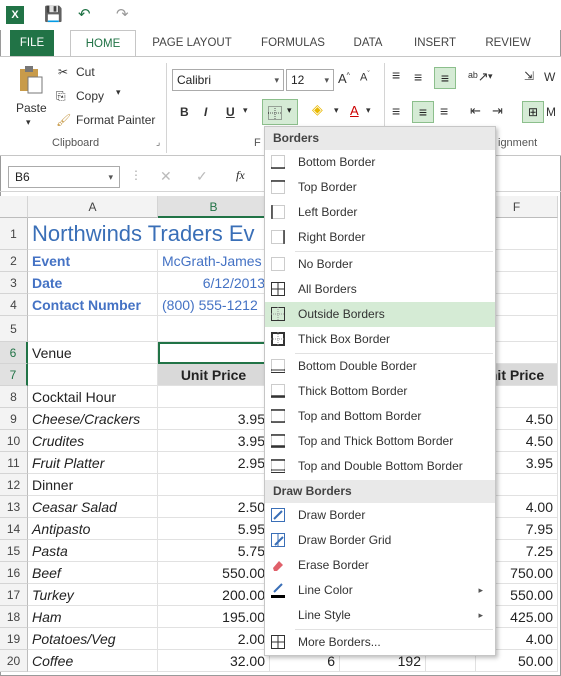 The image size is (561, 676). I want to click on bold-button: B, so click(184, 112).